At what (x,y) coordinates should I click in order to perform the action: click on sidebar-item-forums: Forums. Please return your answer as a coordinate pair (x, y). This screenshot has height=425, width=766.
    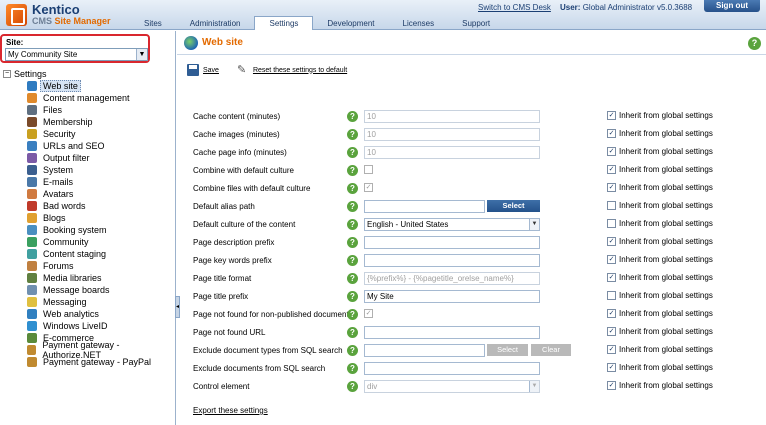
    Looking at the image, I should click on (101, 266).